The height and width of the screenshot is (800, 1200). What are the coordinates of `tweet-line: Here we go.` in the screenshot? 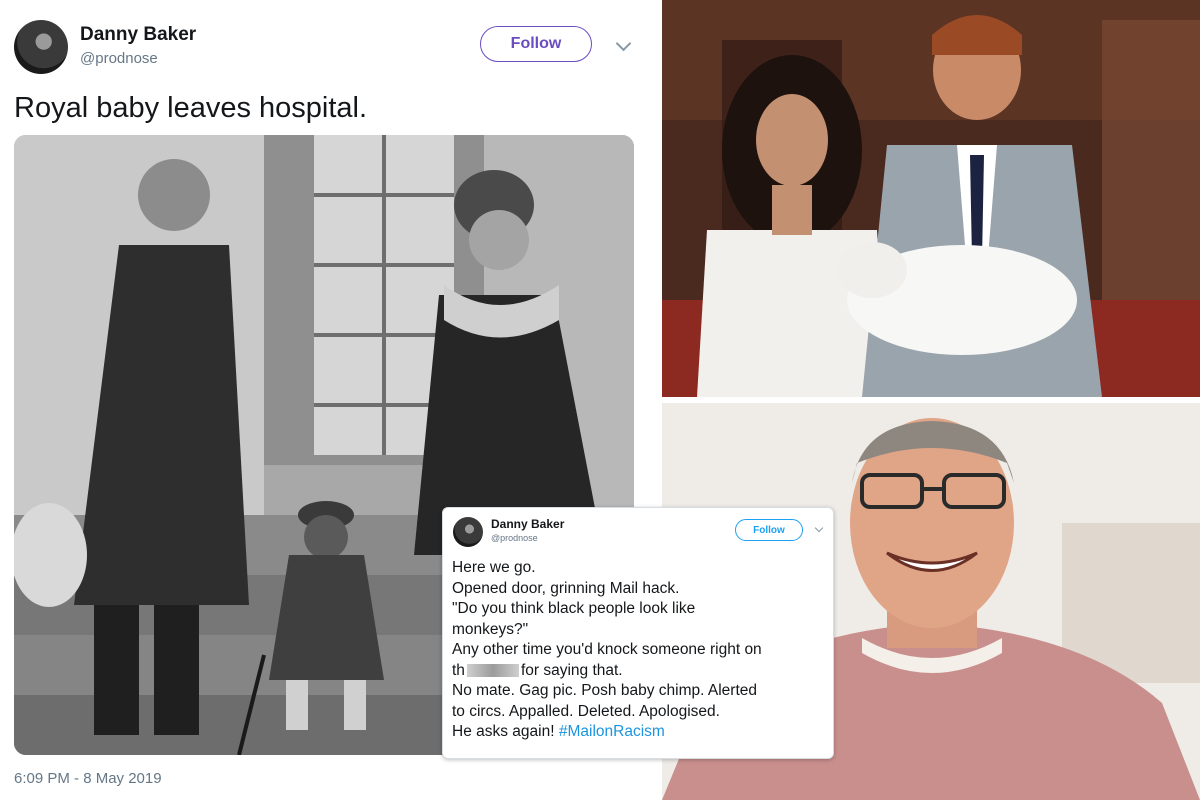 It's located at (494, 567).